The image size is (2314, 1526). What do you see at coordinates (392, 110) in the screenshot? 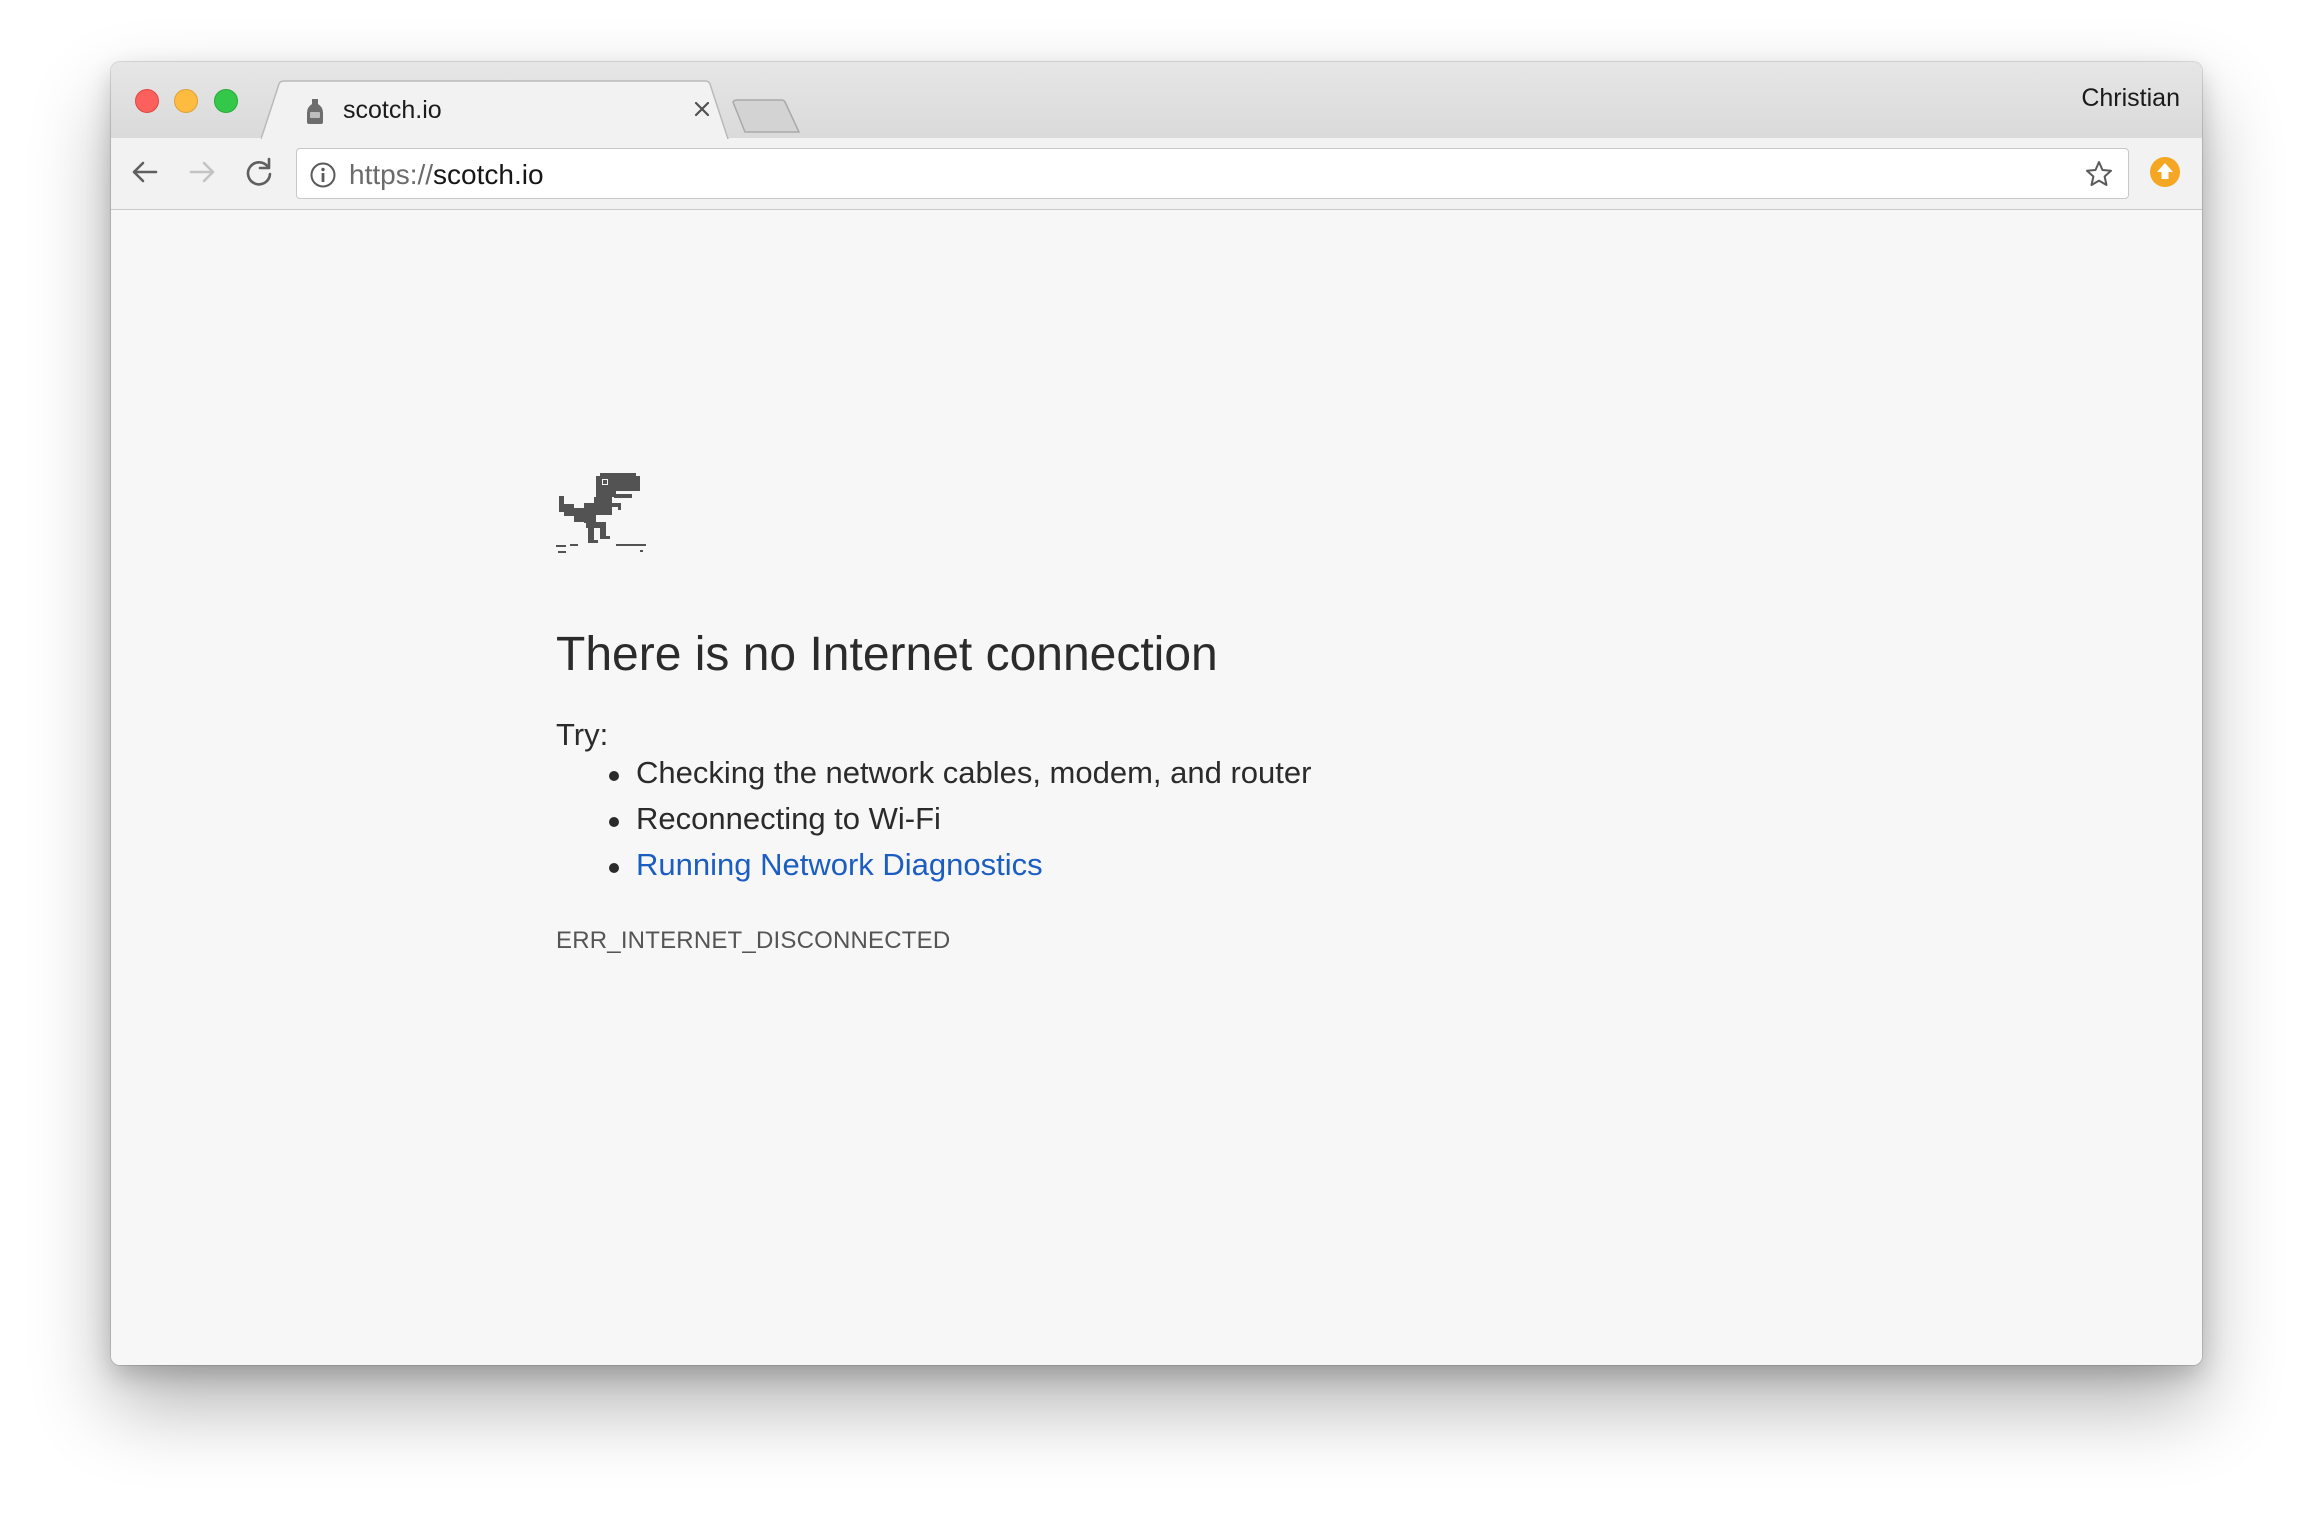
I see `tab-title: scotch.io` at bounding box center [392, 110].